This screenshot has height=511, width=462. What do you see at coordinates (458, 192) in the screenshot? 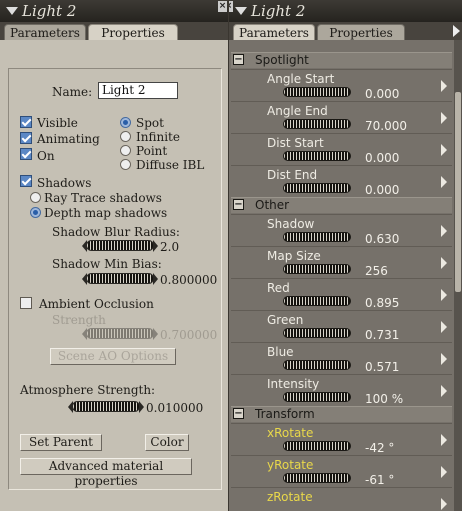
I see `scrollbar-thumb` at bounding box center [458, 192].